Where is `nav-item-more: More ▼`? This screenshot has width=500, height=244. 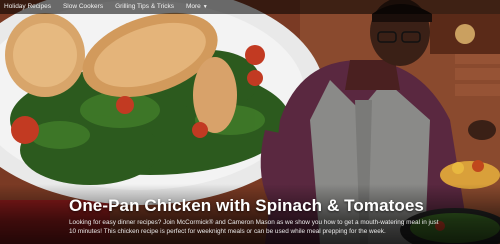
nav-item-more: More ▼ is located at coordinates (197, 7).